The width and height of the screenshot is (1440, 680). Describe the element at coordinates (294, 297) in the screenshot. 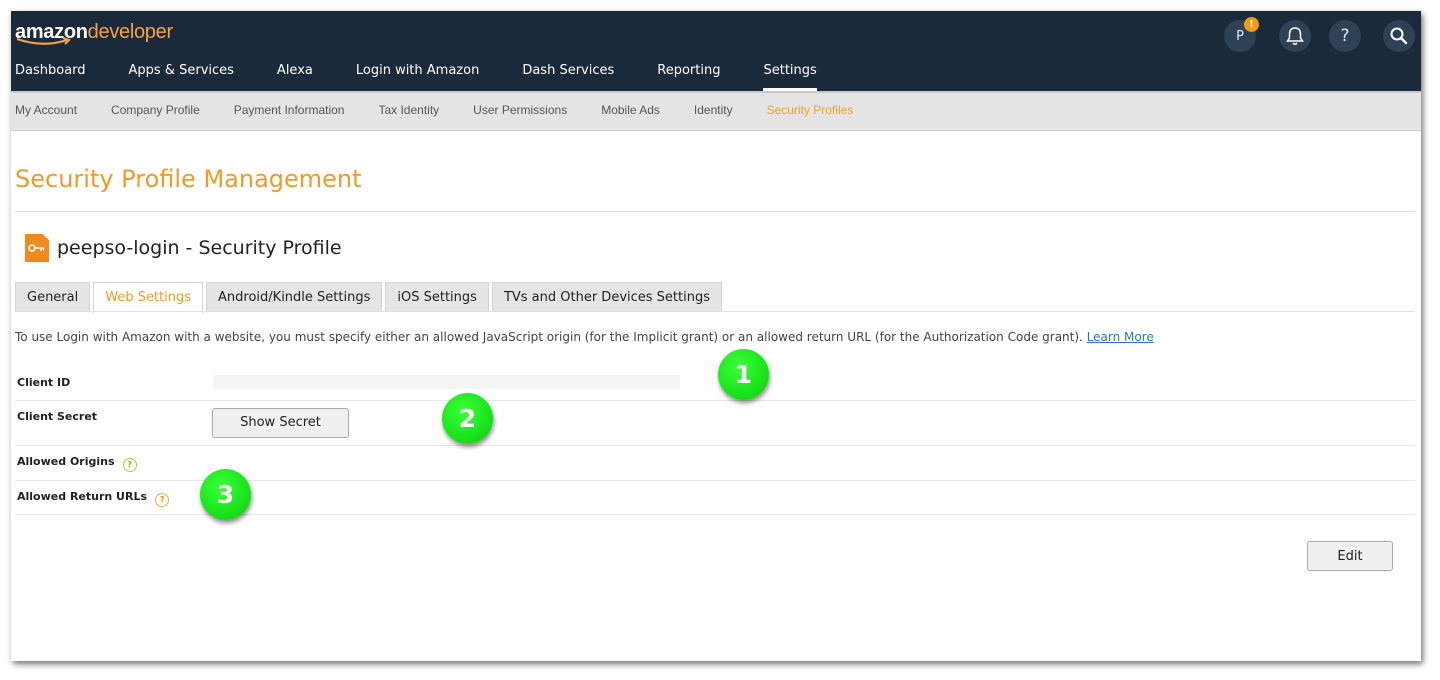

I see `tab-android-kindle-settings: Android/Kindle Settings` at that location.